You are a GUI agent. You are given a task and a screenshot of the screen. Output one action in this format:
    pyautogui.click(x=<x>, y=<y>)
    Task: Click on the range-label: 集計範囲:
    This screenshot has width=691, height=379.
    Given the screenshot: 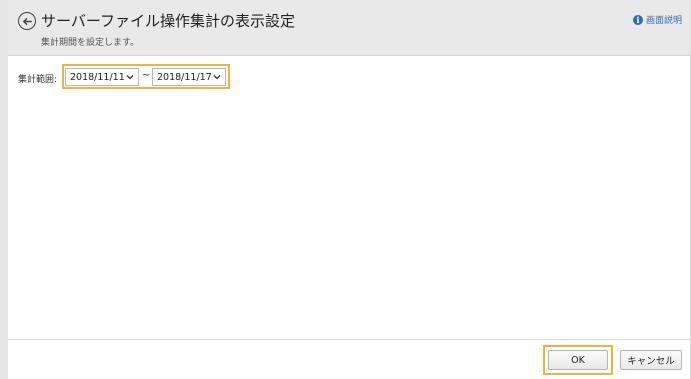 What is the action you would take?
    pyautogui.click(x=38, y=79)
    